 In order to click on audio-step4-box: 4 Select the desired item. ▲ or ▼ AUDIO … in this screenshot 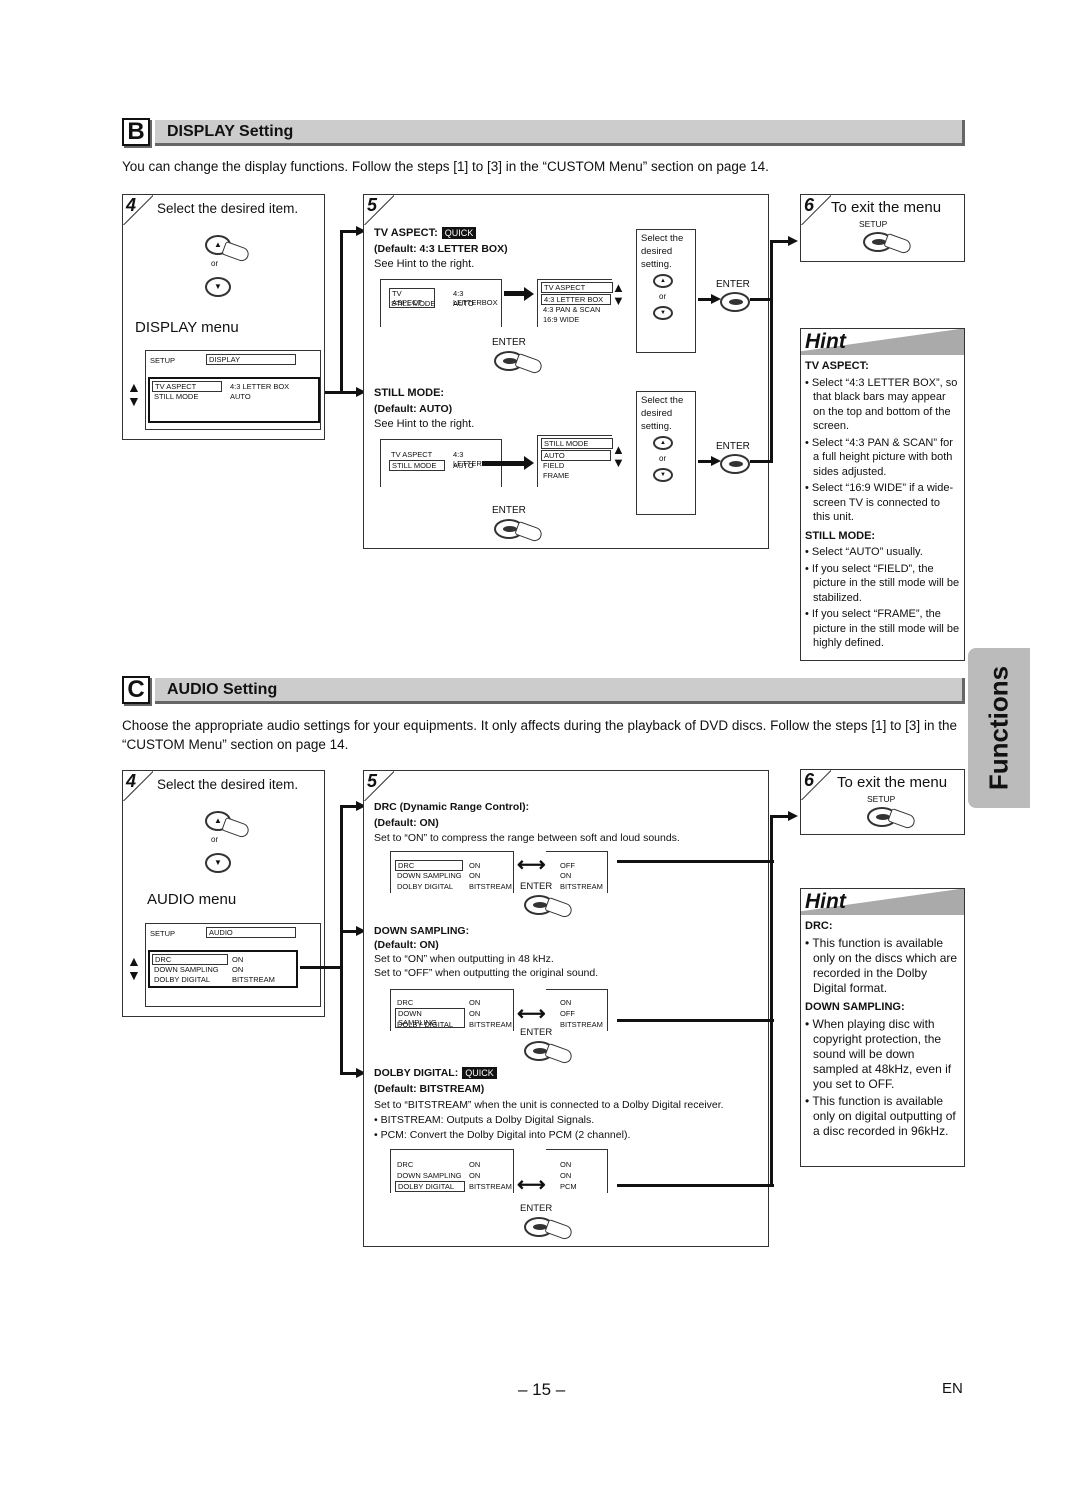, I will do `click(223, 893)`.